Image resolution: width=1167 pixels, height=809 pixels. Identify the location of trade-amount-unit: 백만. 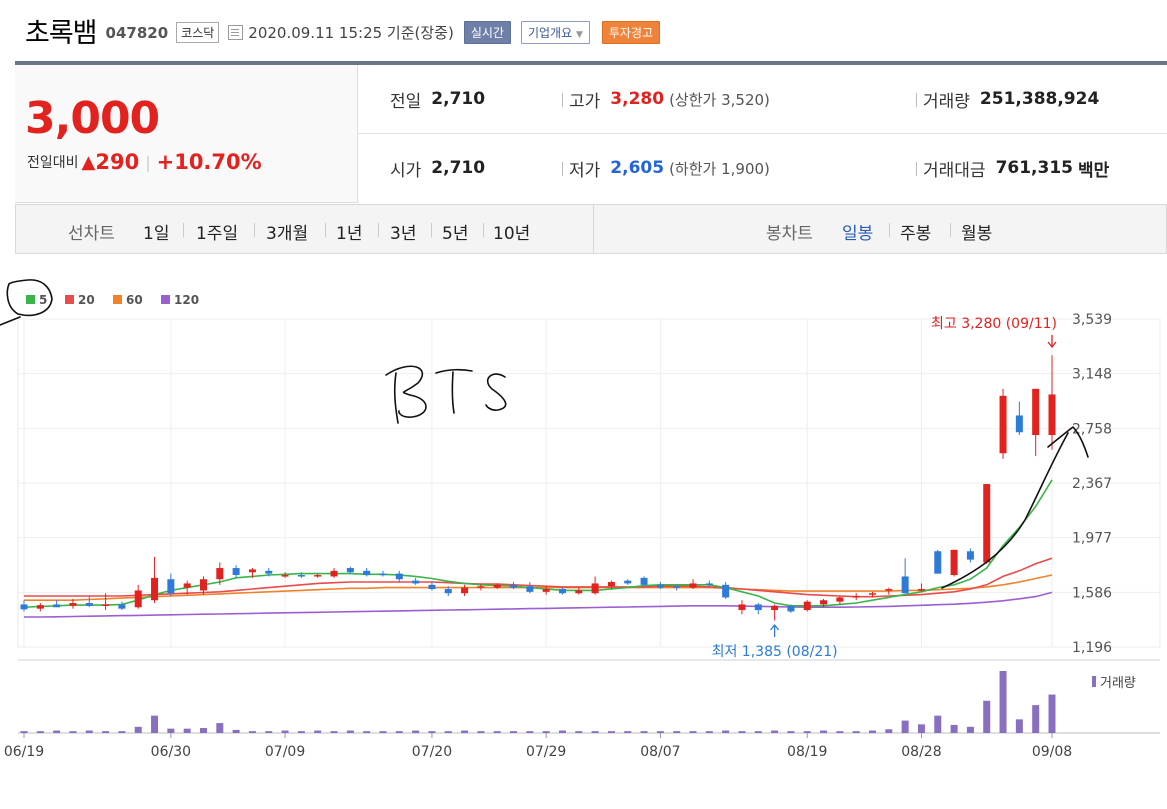
(1094, 170).